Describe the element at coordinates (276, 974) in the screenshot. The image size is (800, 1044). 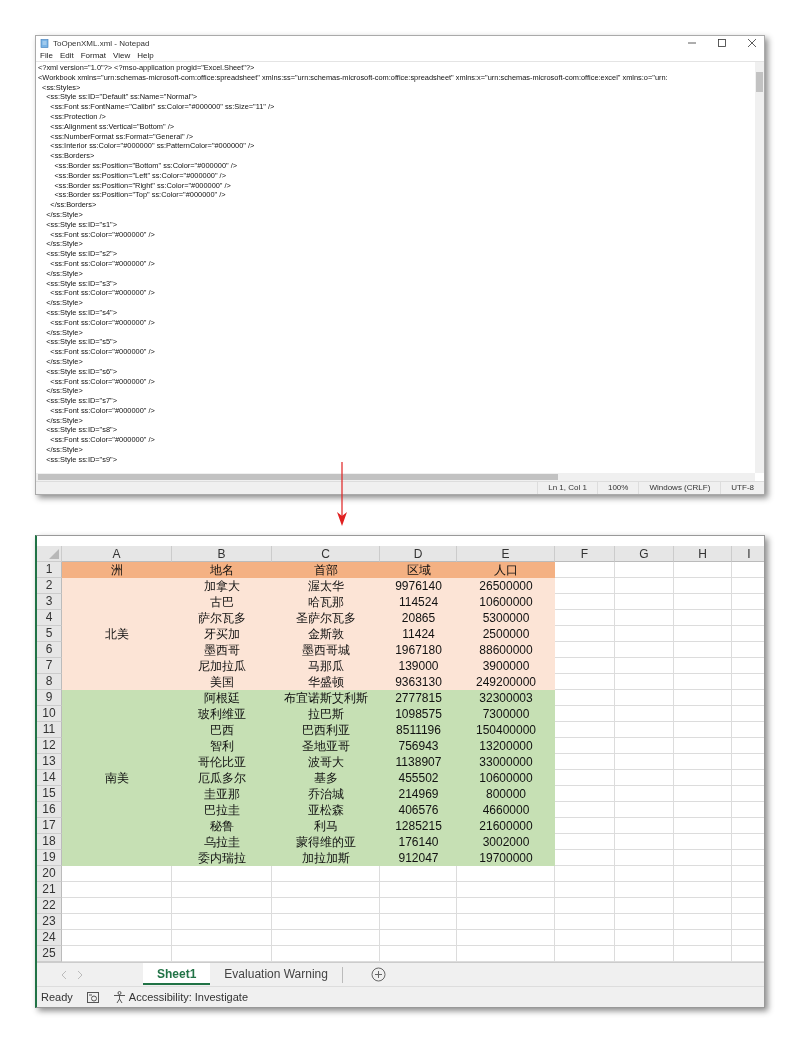
I see `sheet-tab: Evaluation Warning` at that location.